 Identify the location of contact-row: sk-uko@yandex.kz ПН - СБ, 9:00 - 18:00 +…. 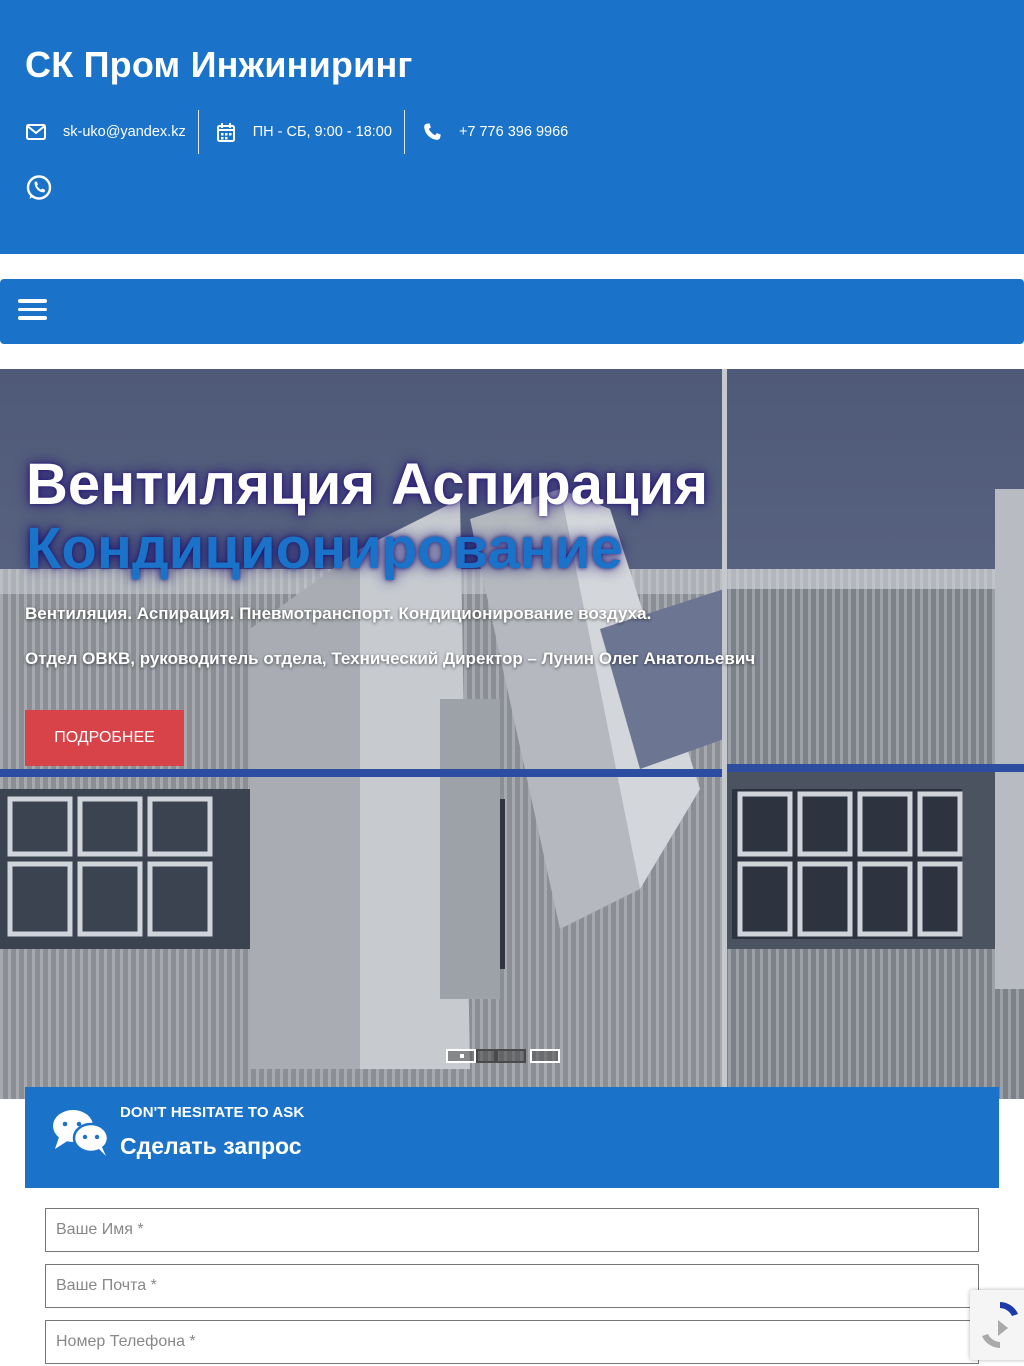
(296, 132).